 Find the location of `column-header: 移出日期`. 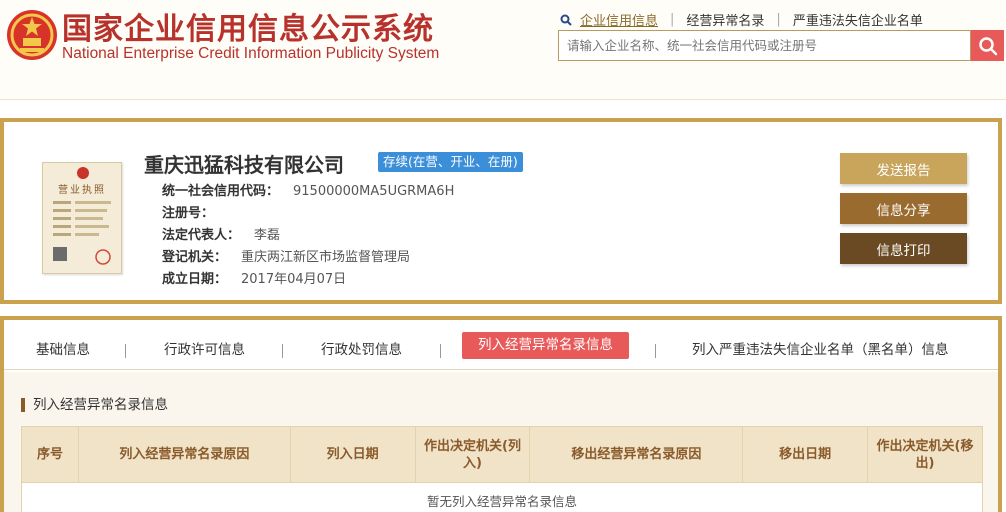

column-header: 移出日期 is located at coordinates (805, 454).